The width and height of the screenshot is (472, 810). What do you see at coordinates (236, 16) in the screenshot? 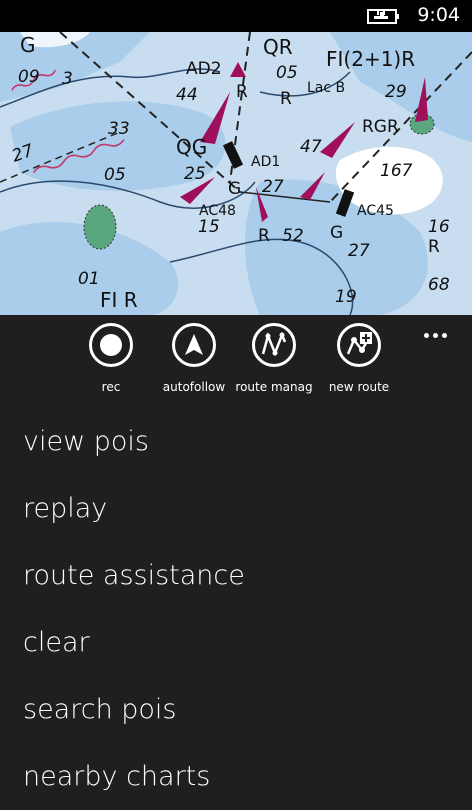
I see `status-bar: 9:04` at bounding box center [236, 16].